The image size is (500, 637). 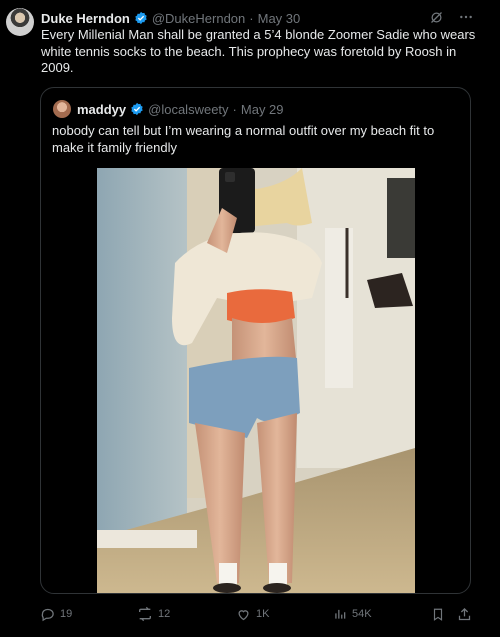 What do you see at coordinates (340, 614) in the screenshot?
I see `views-icon` at bounding box center [340, 614].